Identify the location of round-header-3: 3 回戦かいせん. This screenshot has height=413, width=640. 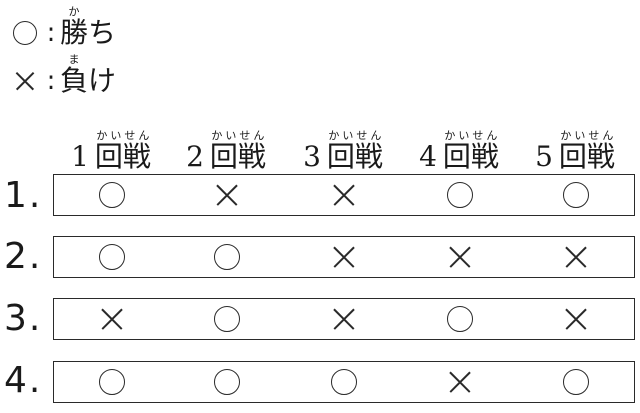
(343, 150).